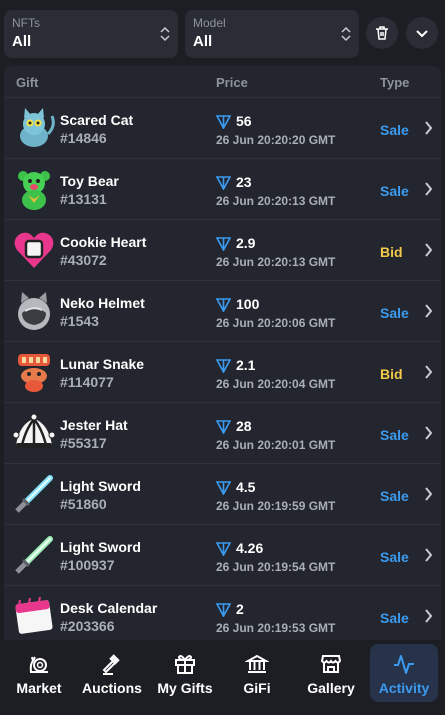 Image resolution: width=445 pixels, height=715 pixels. Describe the element at coordinates (91, 34) in the screenshot. I see `nfts-select: NFTs All` at that location.